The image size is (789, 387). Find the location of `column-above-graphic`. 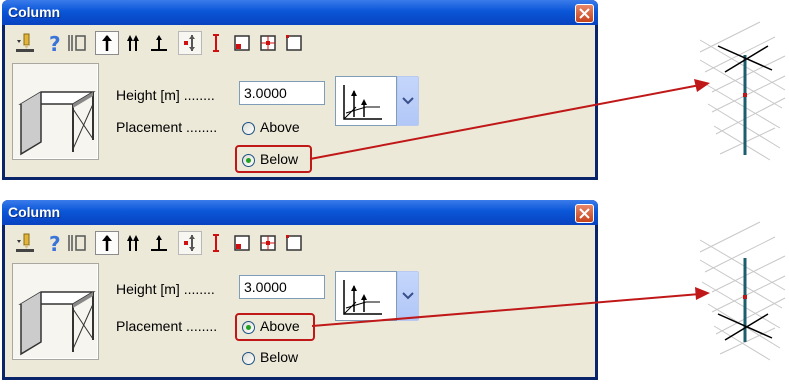

column-above-graphic is located at coordinates (745, 300).